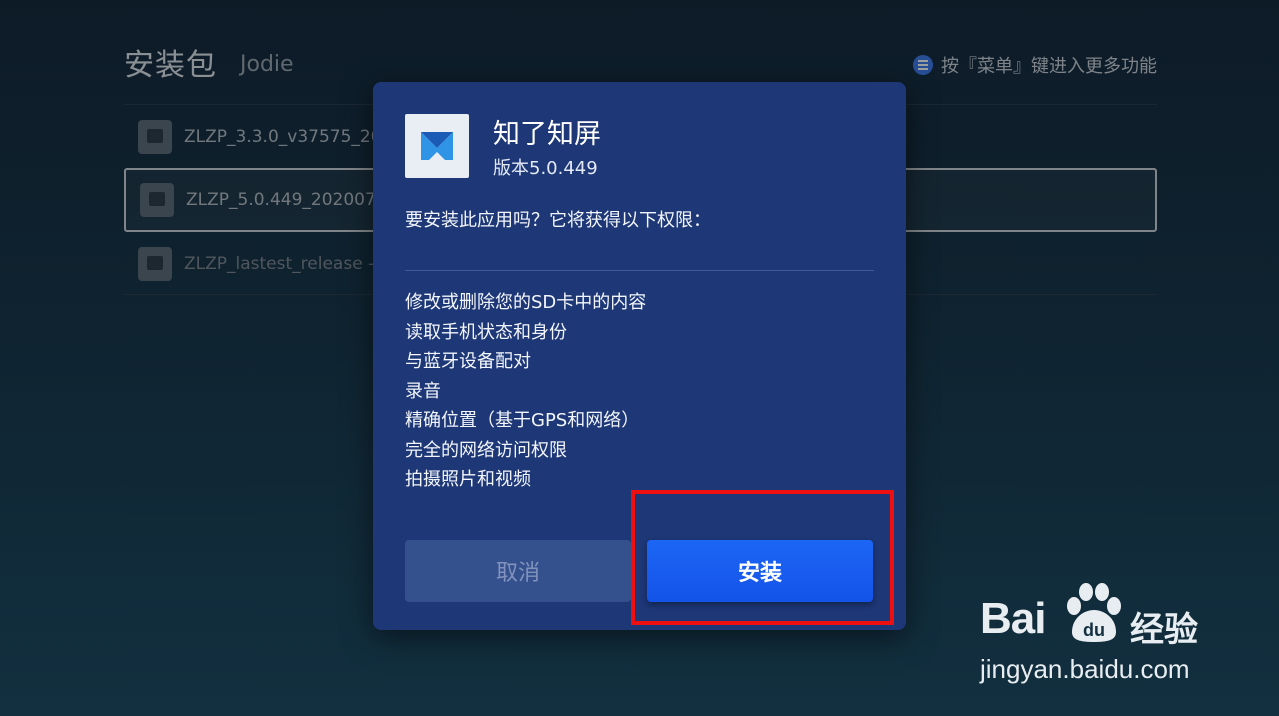 The width and height of the screenshot is (1279, 716). I want to click on page-subtitle: Jodie, so click(267, 64).